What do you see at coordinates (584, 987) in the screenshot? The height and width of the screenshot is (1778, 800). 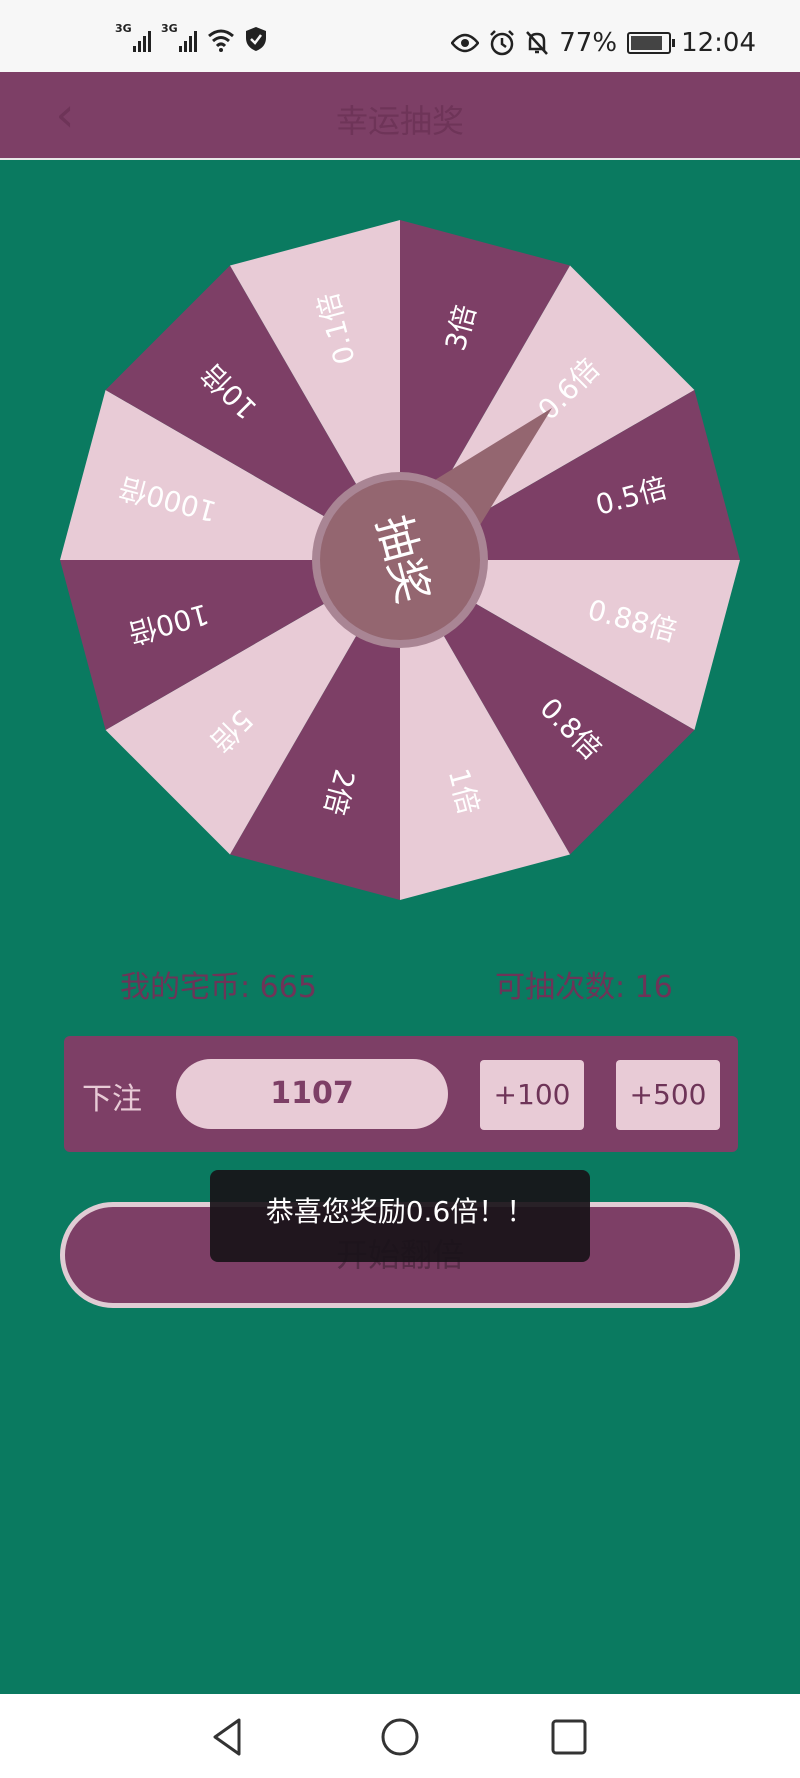 I see `remaining-draws: 可抽次数: 16` at bounding box center [584, 987].